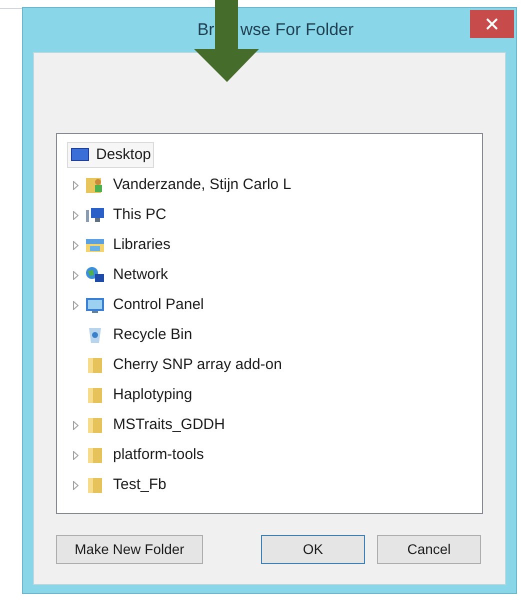  What do you see at coordinates (125, 485) in the screenshot?
I see `tree-item: Test_Fb` at bounding box center [125, 485].